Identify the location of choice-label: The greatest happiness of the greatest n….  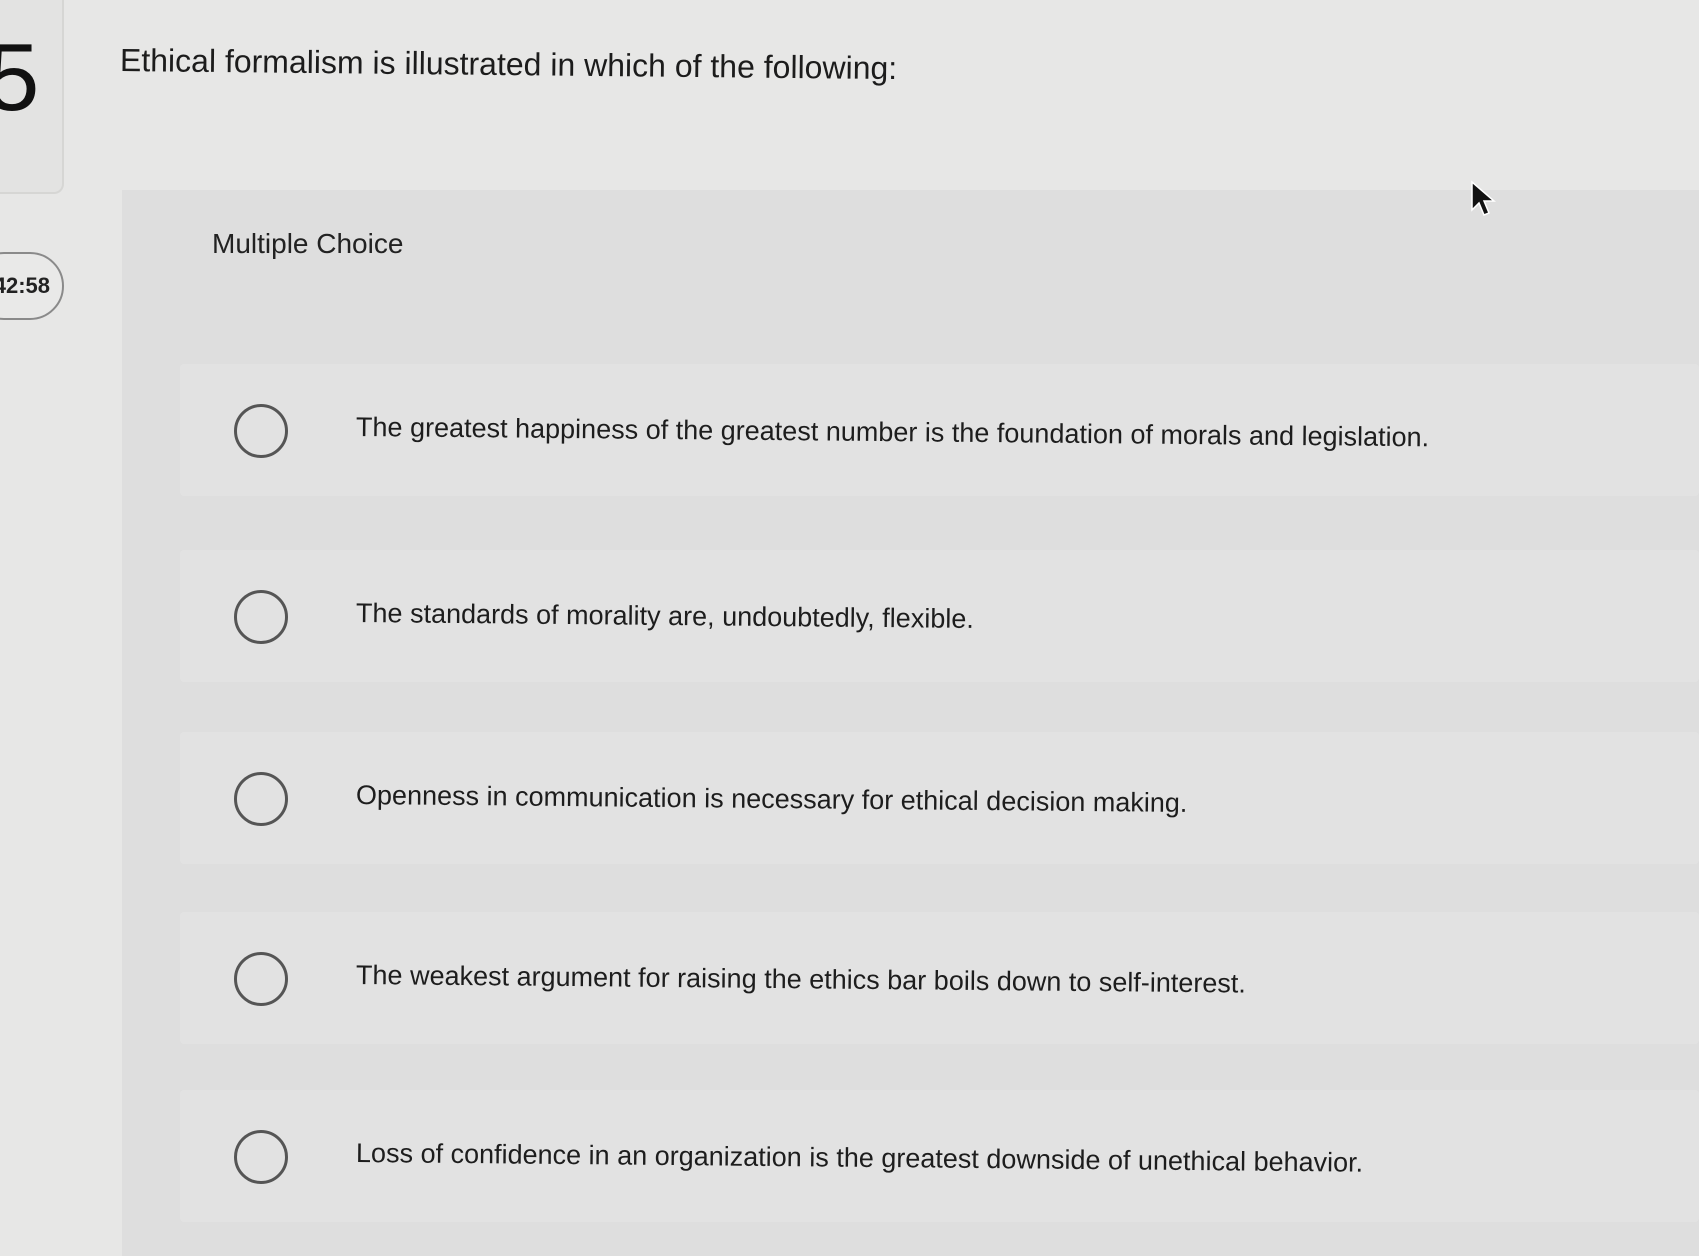
(892, 432).